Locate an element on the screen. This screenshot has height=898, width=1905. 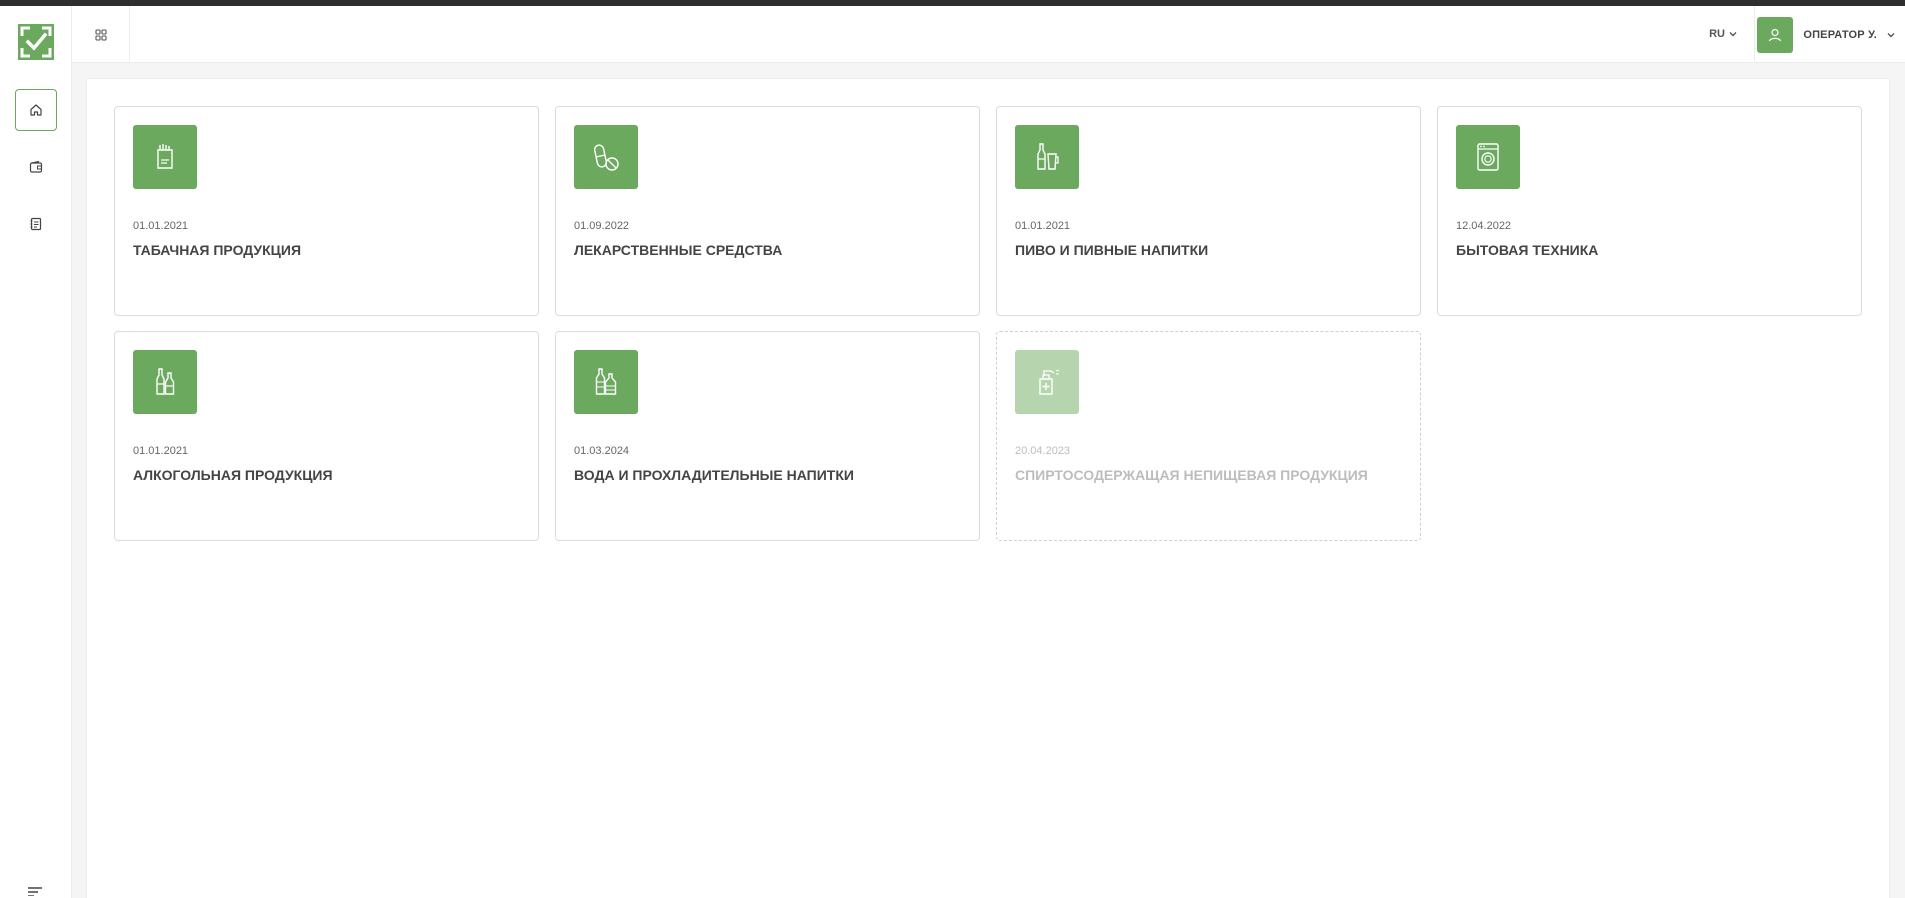
card-title: СПИРТОСОДЕРЖАЩАЯ НЕПИЩЕВАЯ ПРОДУКЦИЯ is located at coordinates (1191, 475).